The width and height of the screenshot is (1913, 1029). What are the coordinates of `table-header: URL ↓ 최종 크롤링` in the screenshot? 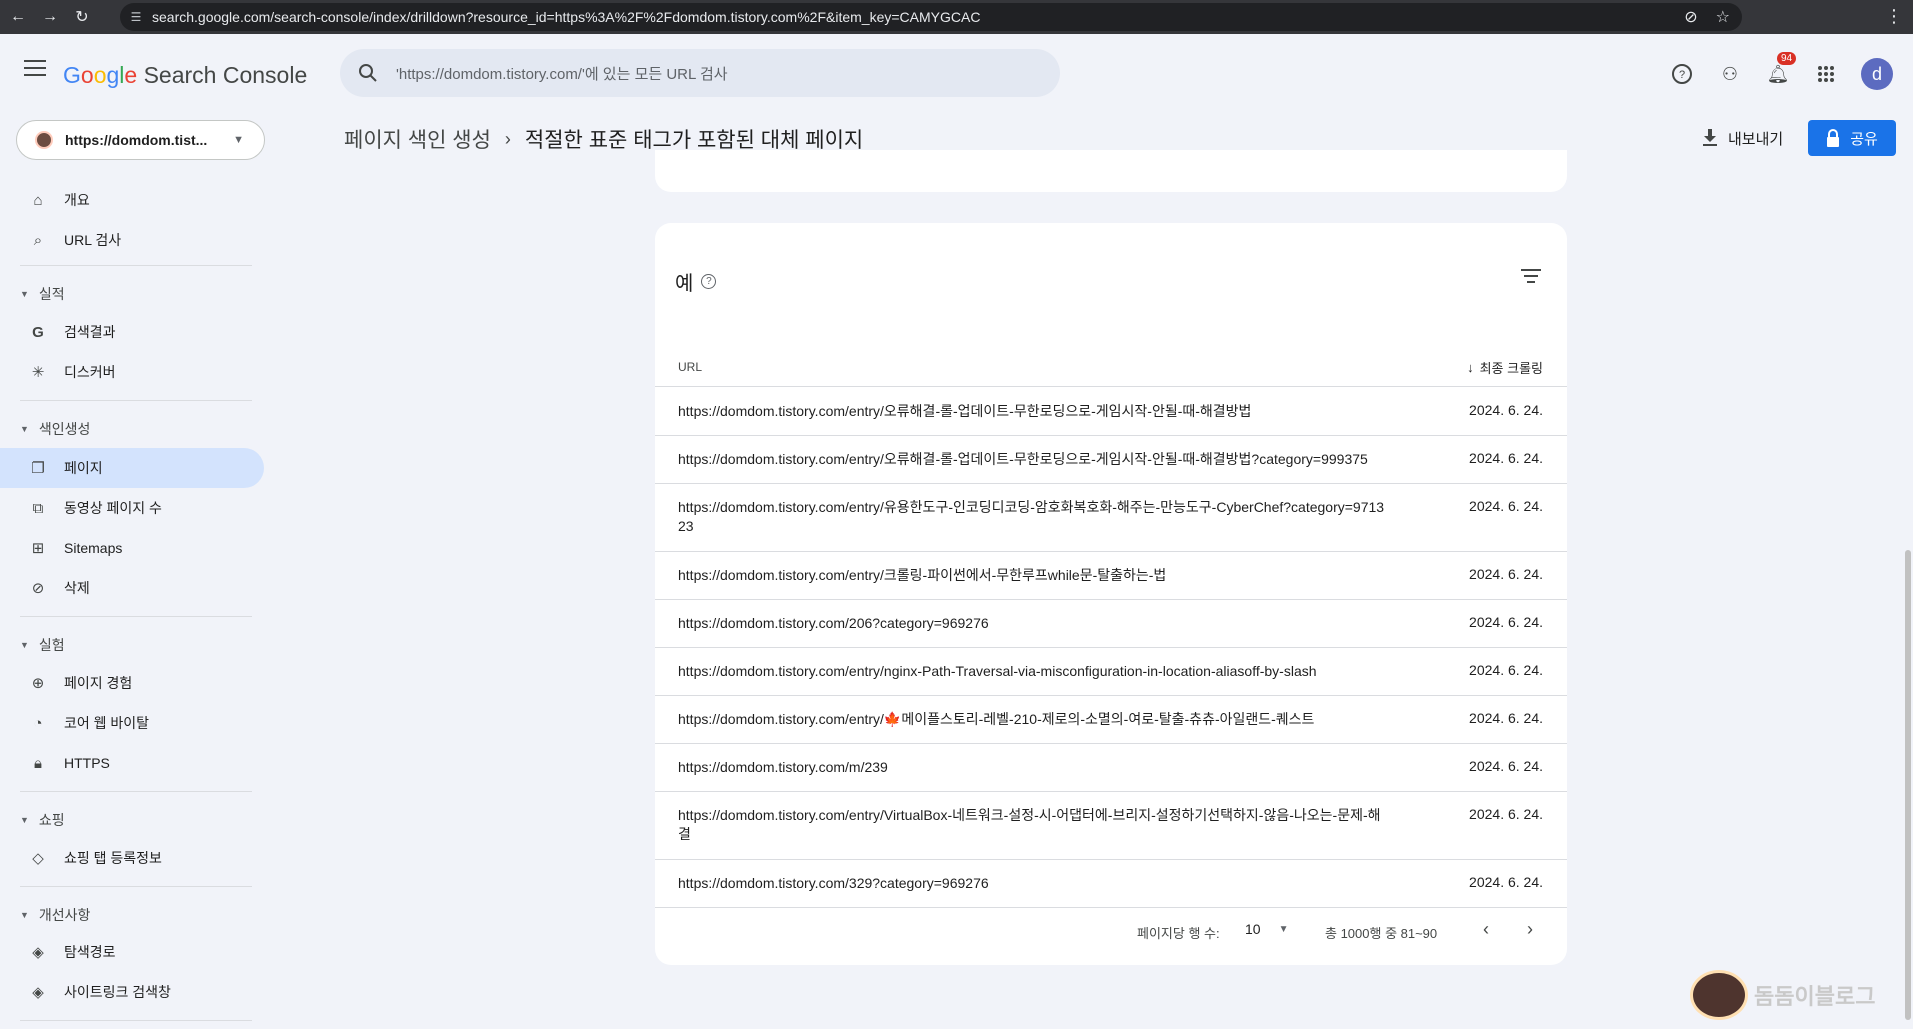 It's located at (1111, 367).